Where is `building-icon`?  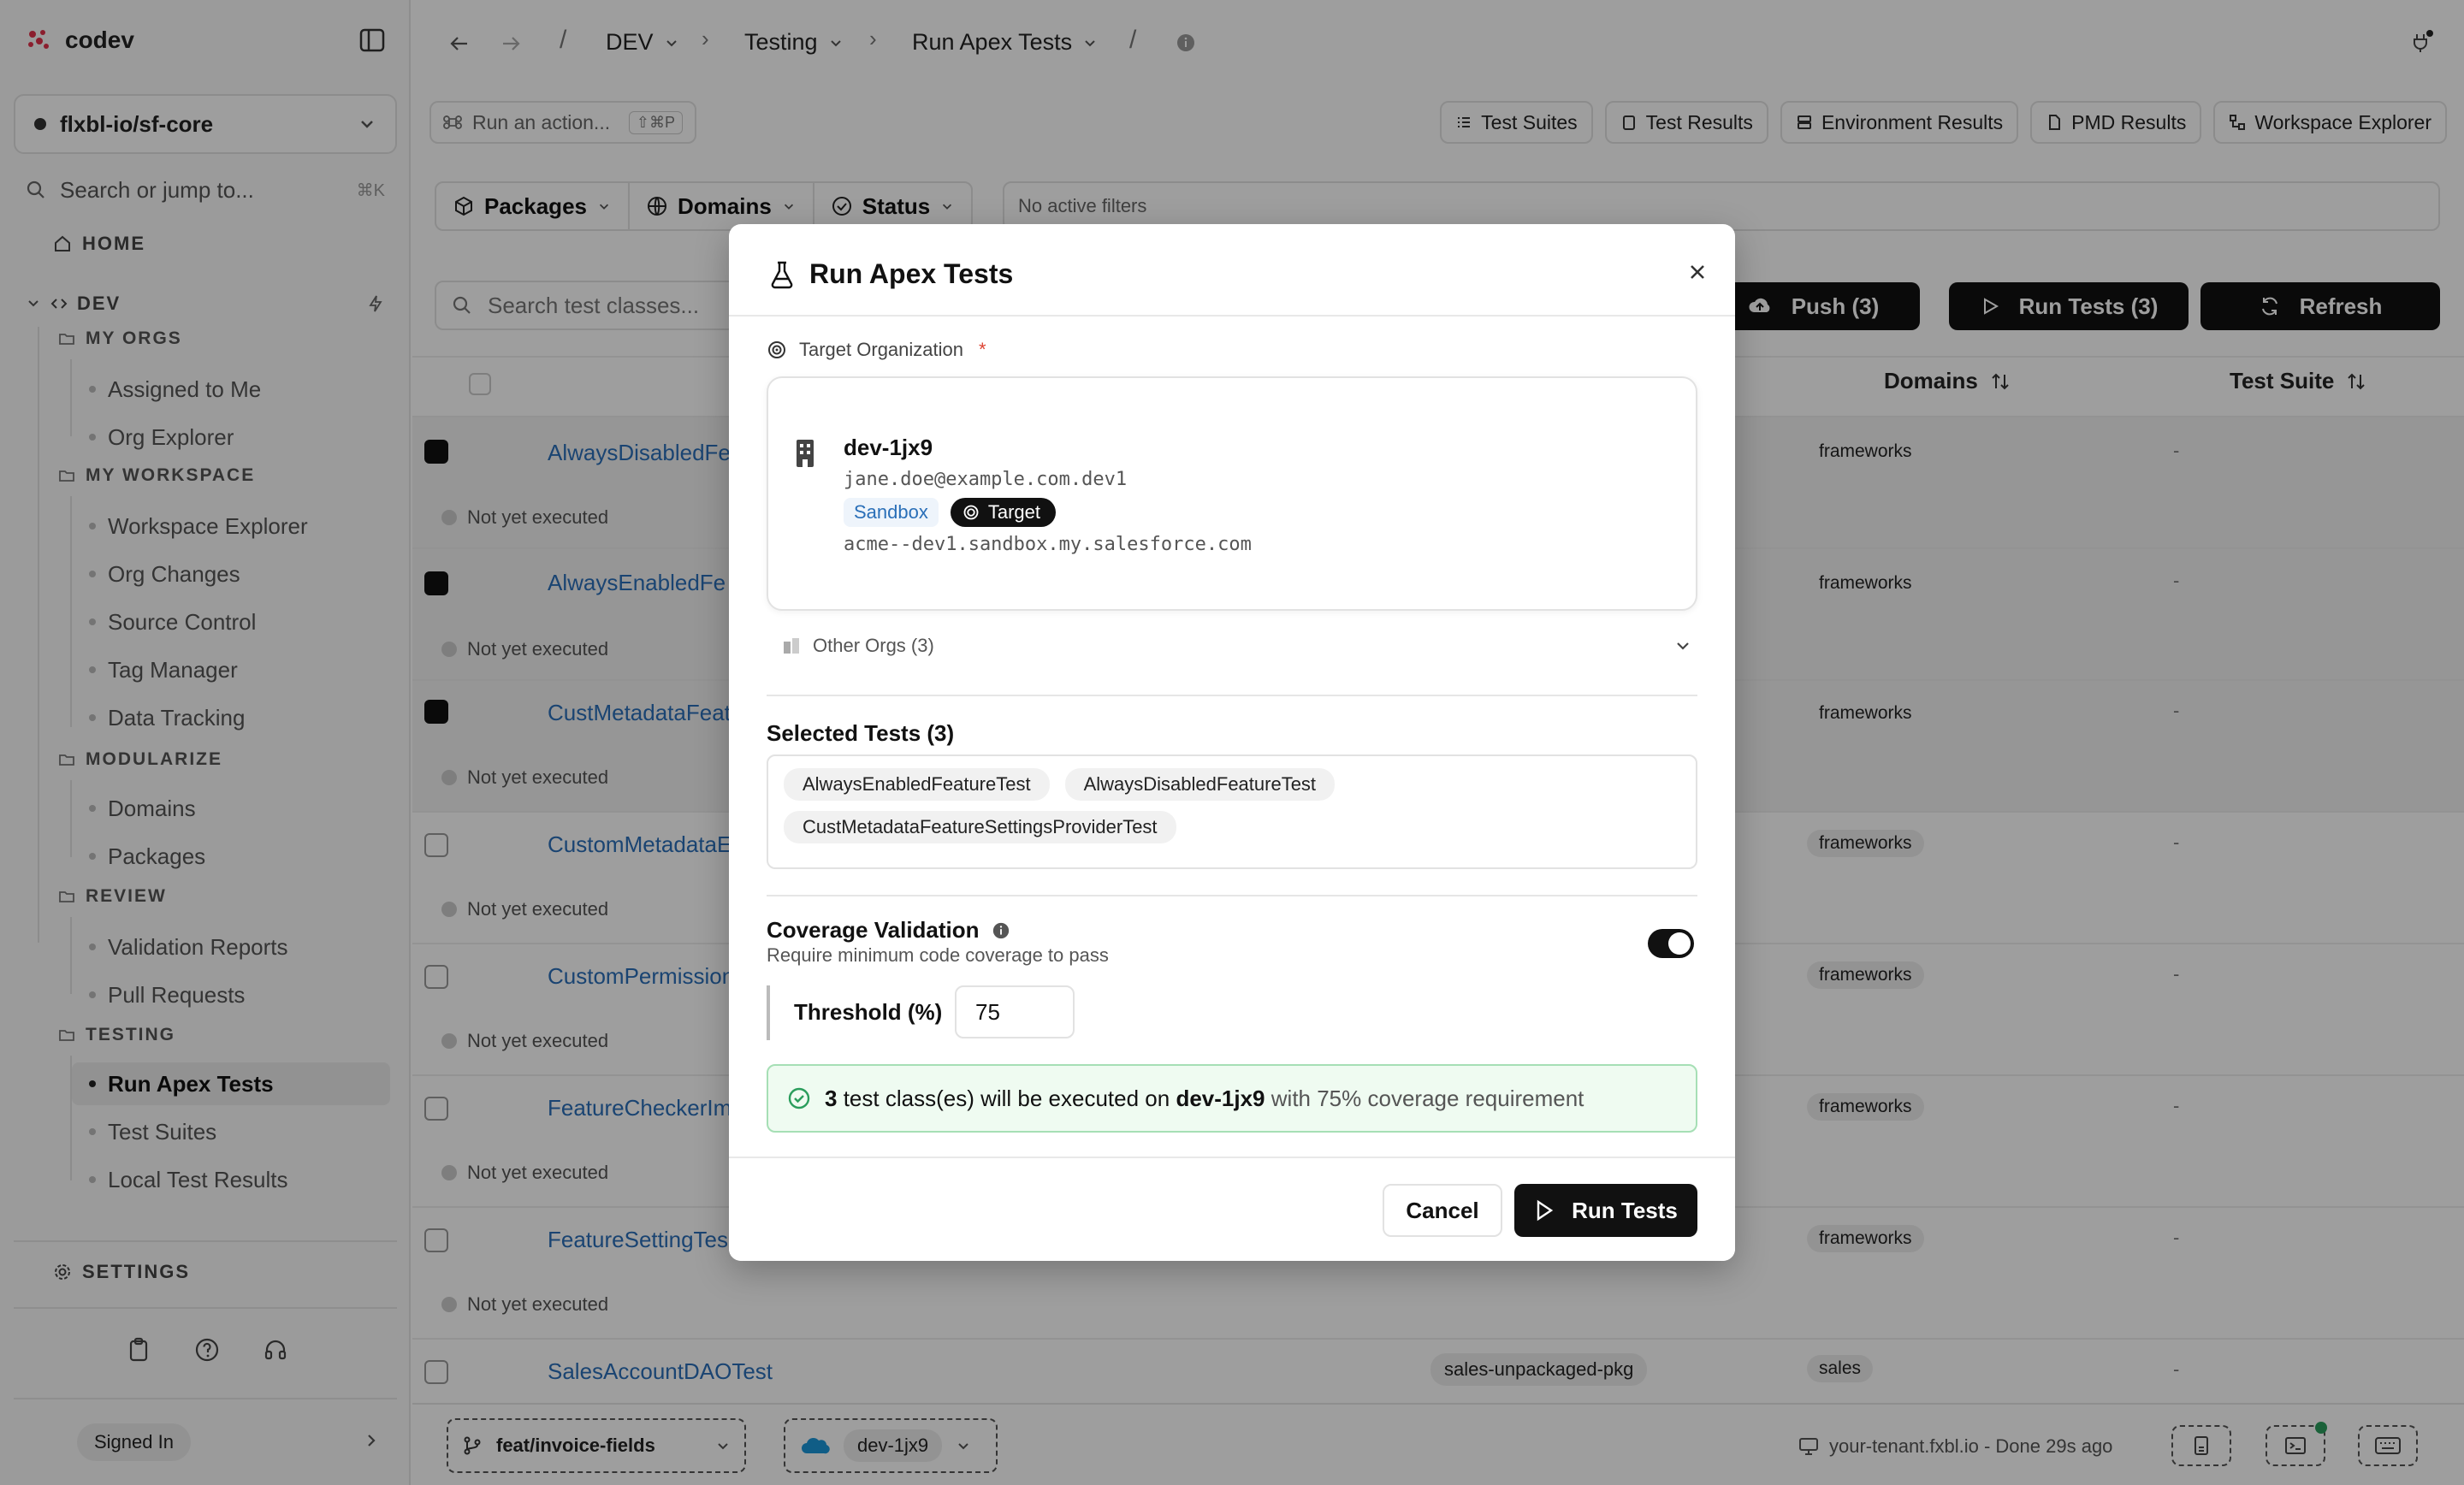
building-icon is located at coordinates (805, 454).